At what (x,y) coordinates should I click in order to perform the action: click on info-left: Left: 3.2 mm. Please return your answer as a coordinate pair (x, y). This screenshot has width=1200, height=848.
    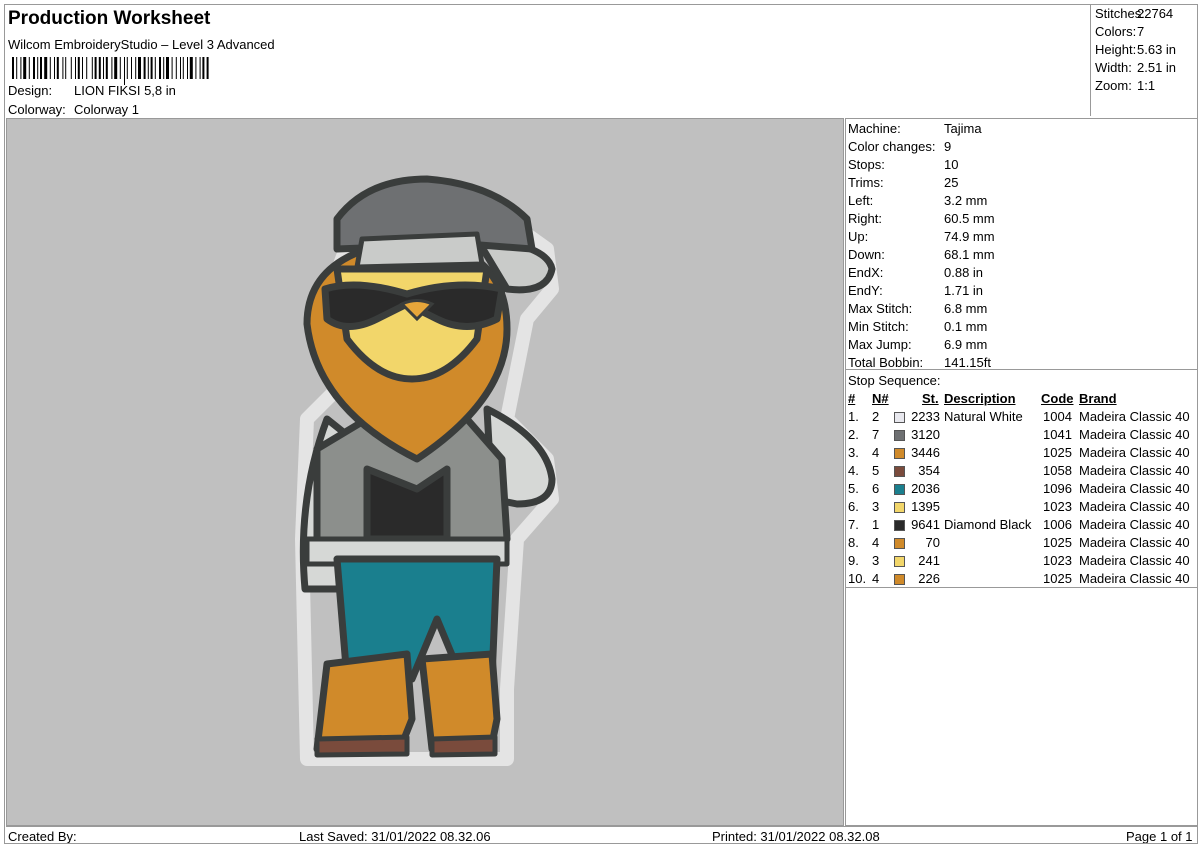
    Looking at the image, I should click on (918, 200).